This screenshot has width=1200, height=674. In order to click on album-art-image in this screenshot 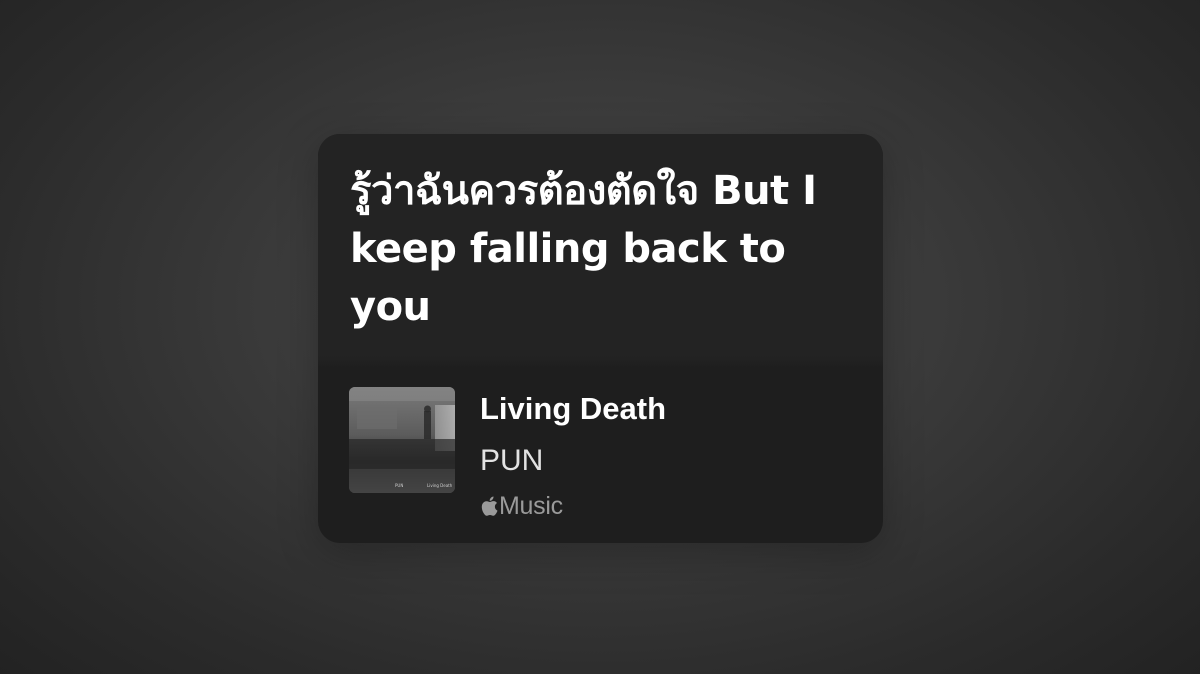, I will do `click(402, 440)`.